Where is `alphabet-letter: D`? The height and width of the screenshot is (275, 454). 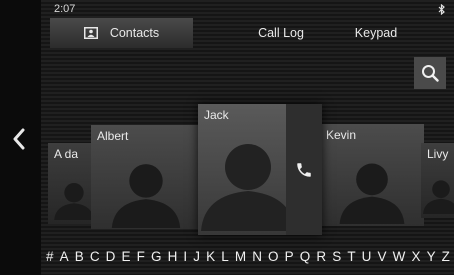 alphabet-letter: D is located at coordinates (111, 258).